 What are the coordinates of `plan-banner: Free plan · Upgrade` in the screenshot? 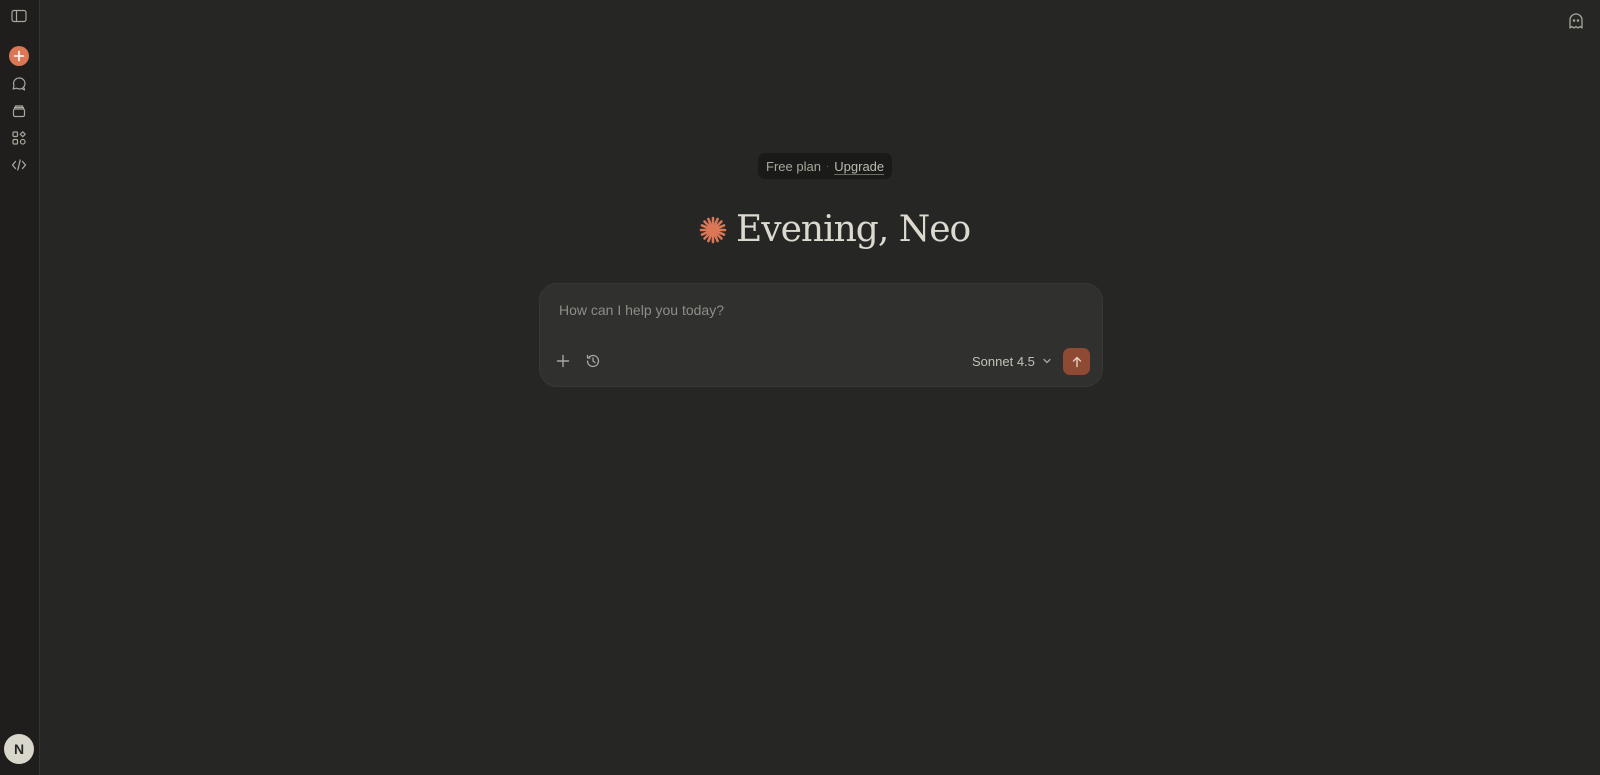 It's located at (825, 166).